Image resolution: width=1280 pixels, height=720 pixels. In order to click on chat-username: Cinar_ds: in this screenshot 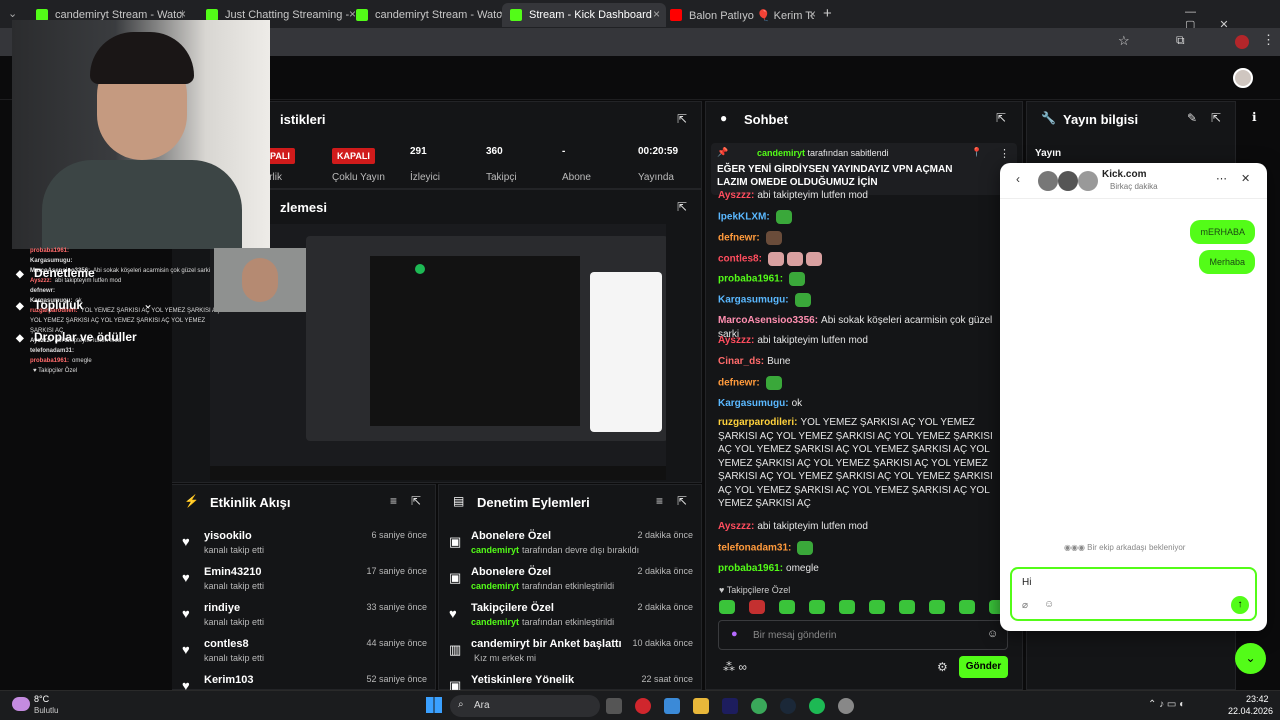, I will do `click(741, 361)`.